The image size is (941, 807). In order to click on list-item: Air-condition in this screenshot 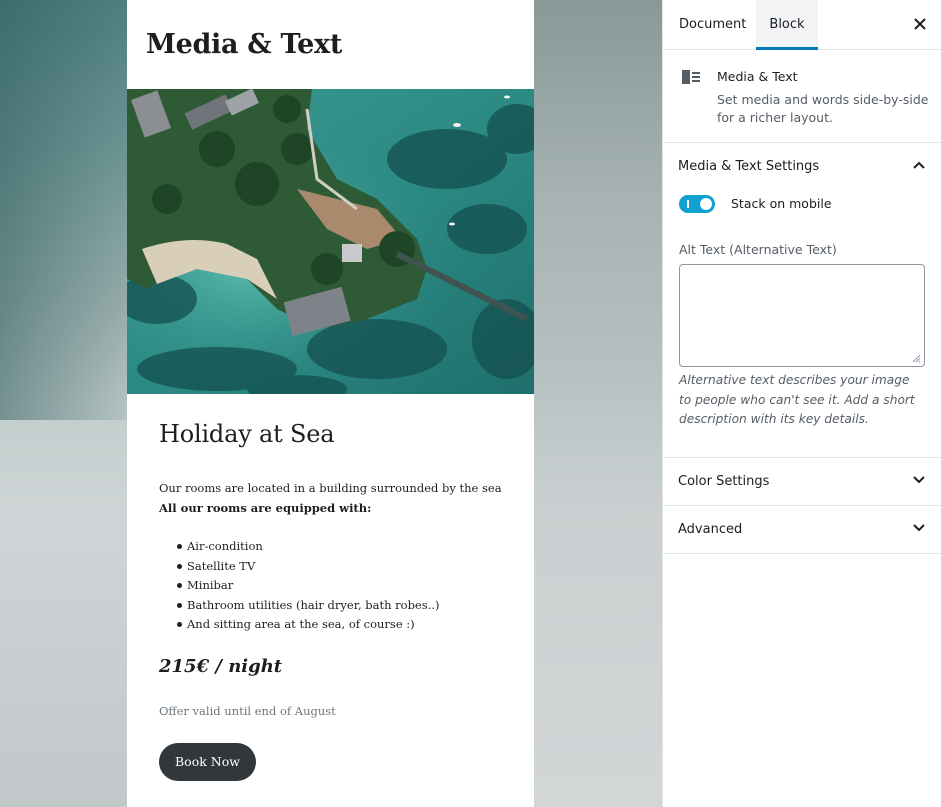, I will do `click(307, 547)`.